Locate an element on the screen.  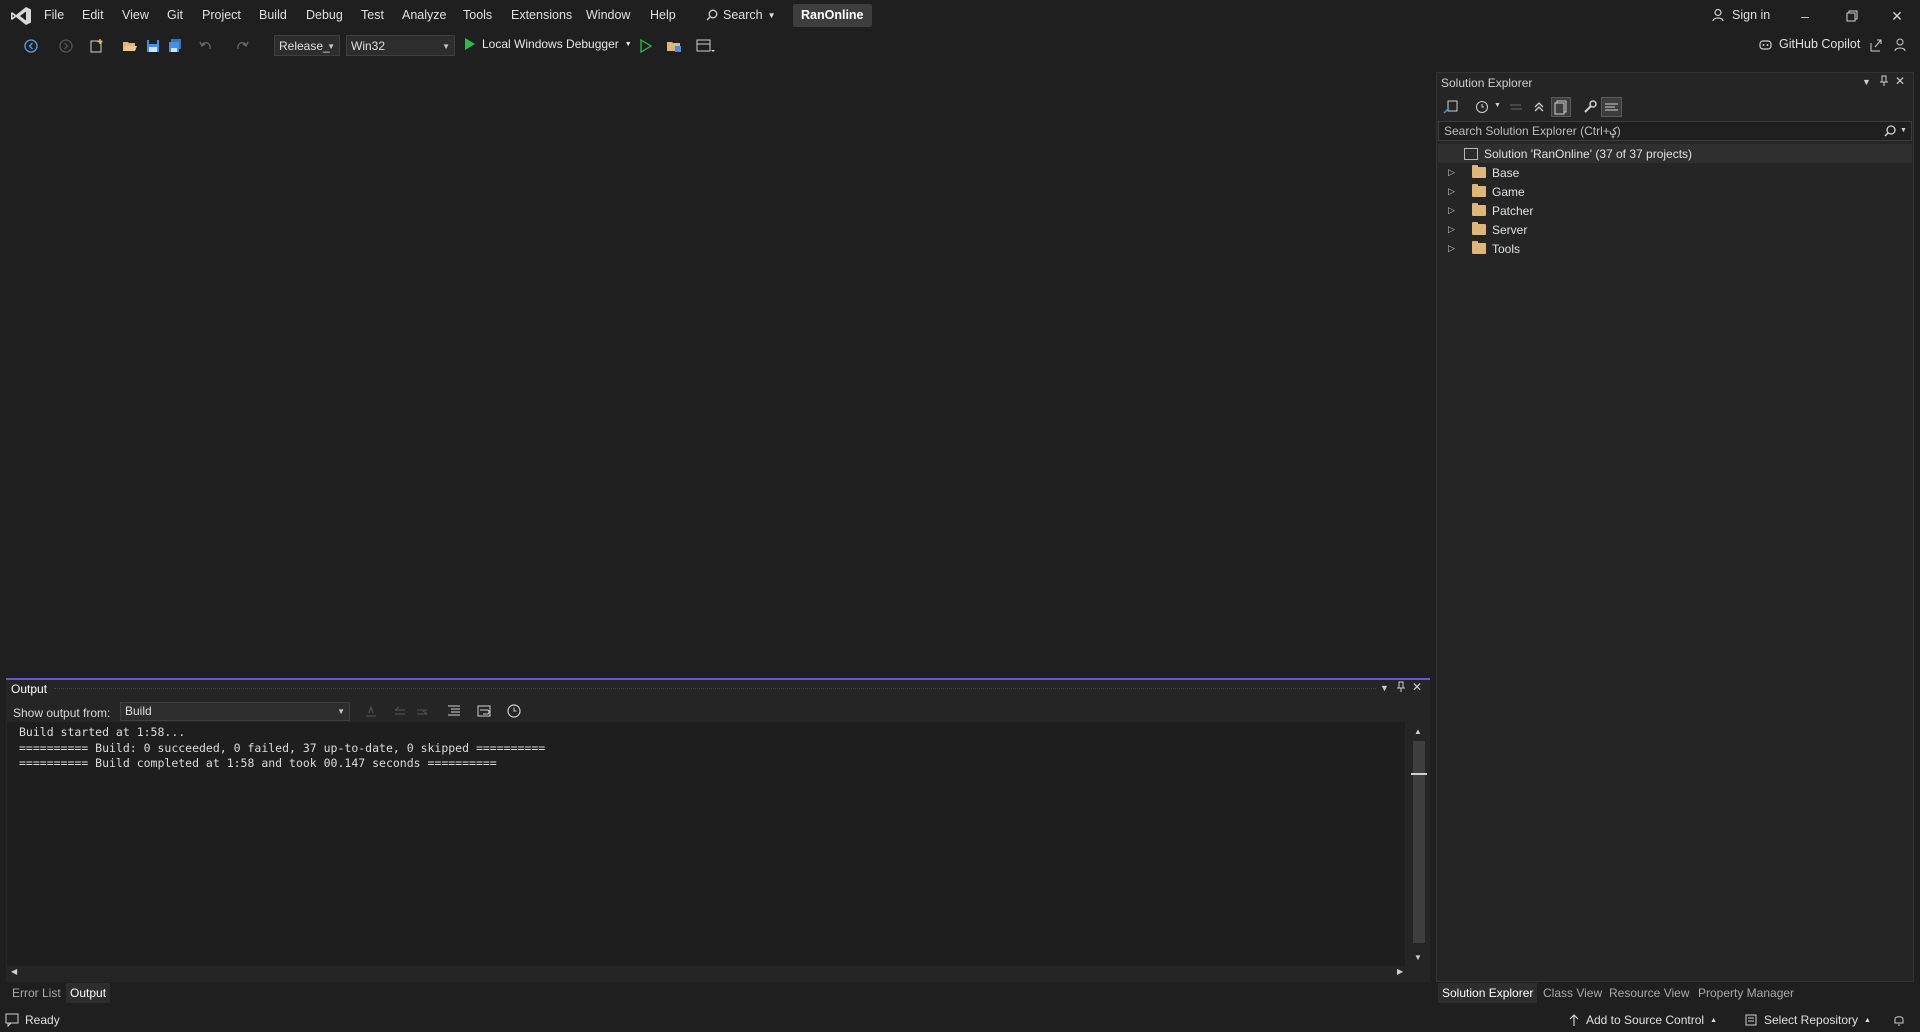
scrollbar-thumb is located at coordinates (1419, 842).